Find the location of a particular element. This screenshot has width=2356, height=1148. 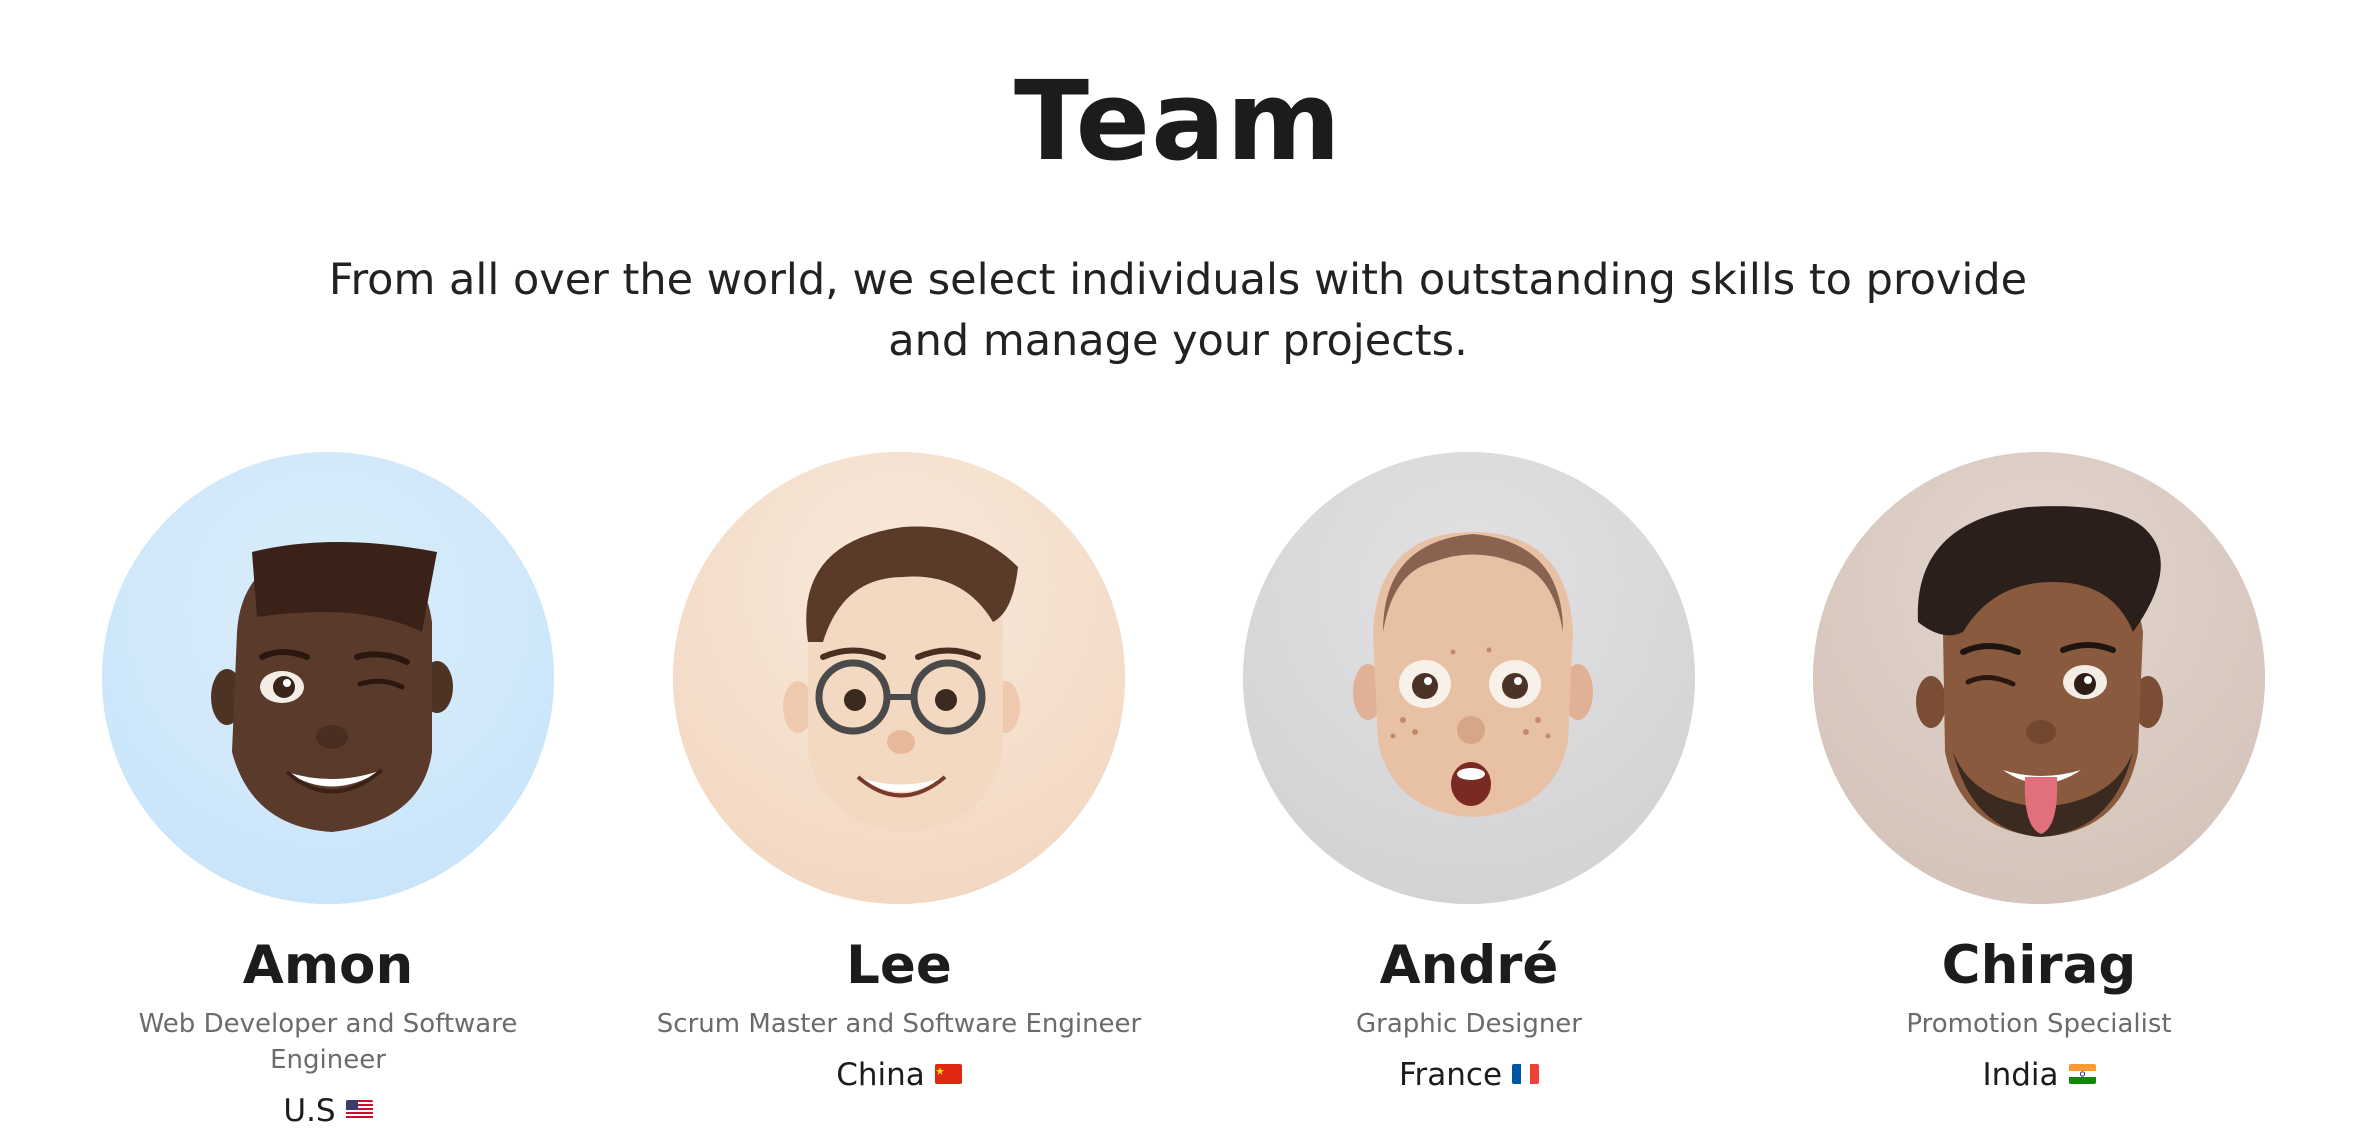

member-role: Graphic Designer is located at coordinates (1469, 1024).